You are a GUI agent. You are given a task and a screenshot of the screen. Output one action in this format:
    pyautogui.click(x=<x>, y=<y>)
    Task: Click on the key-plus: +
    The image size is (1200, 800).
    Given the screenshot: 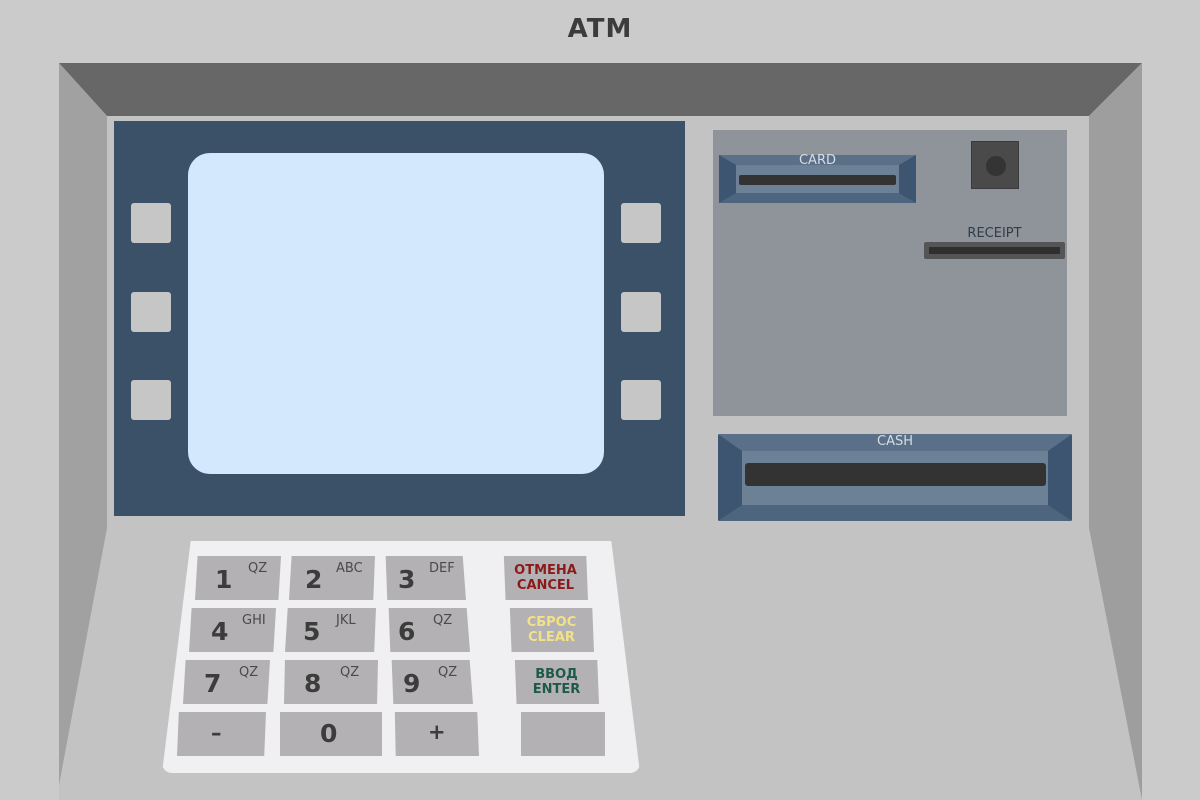 What is the action you would take?
    pyautogui.click(x=436, y=734)
    